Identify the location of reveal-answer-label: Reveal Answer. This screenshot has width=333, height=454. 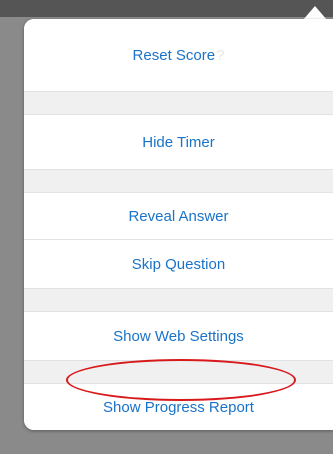
(178, 216).